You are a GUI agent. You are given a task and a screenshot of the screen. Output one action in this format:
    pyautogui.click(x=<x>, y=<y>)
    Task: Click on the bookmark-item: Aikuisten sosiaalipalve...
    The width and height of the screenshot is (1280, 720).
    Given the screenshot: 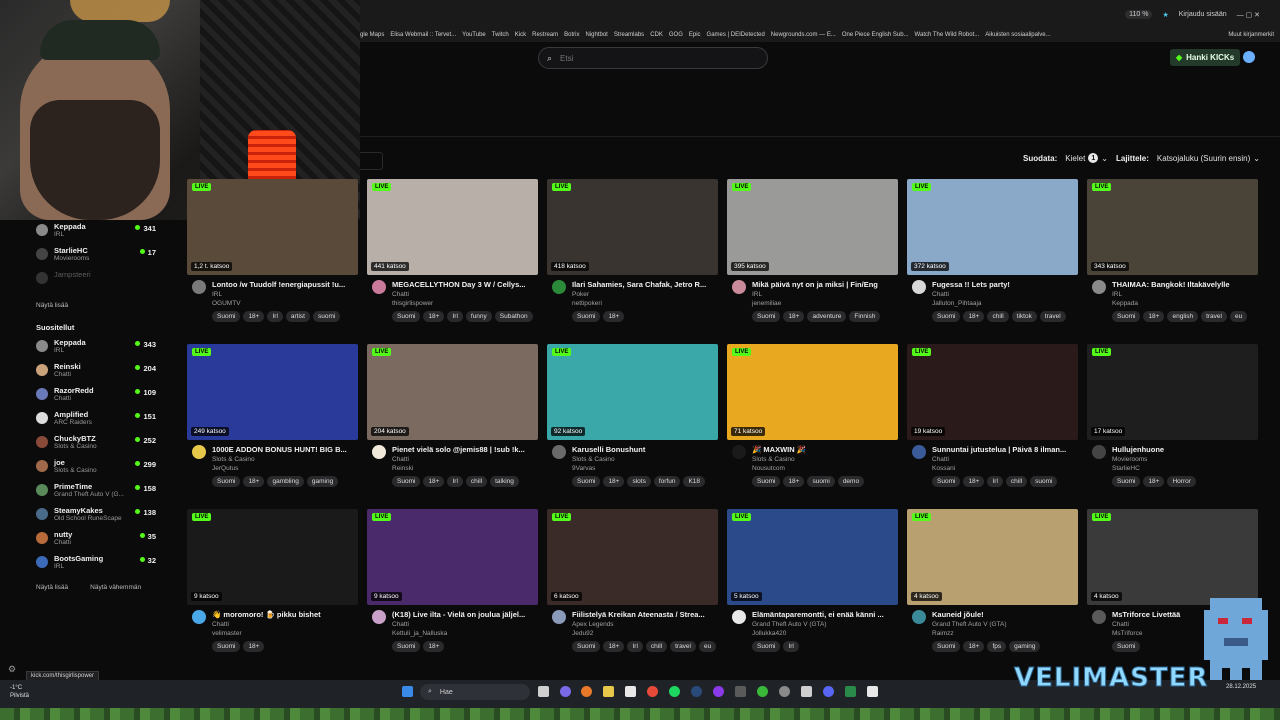 What is the action you would take?
    pyautogui.click(x=1017, y=35)
    